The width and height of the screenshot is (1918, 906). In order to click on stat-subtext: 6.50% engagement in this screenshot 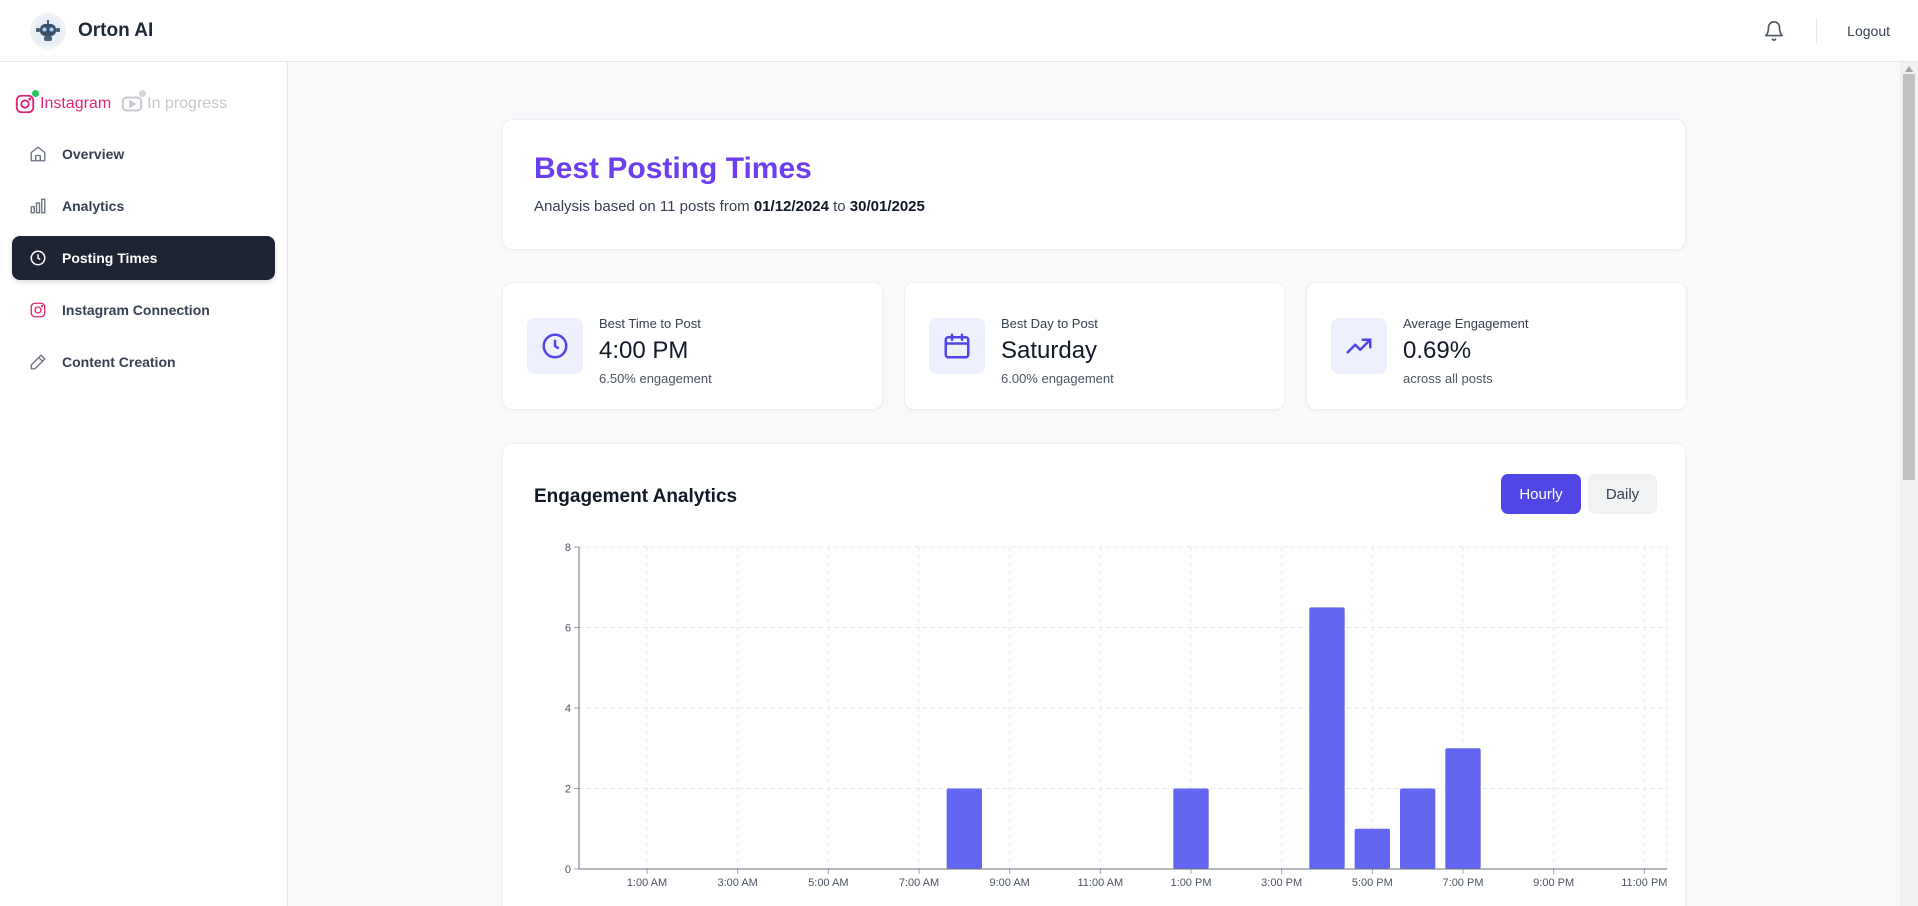, I will do `click(655, 378)`.